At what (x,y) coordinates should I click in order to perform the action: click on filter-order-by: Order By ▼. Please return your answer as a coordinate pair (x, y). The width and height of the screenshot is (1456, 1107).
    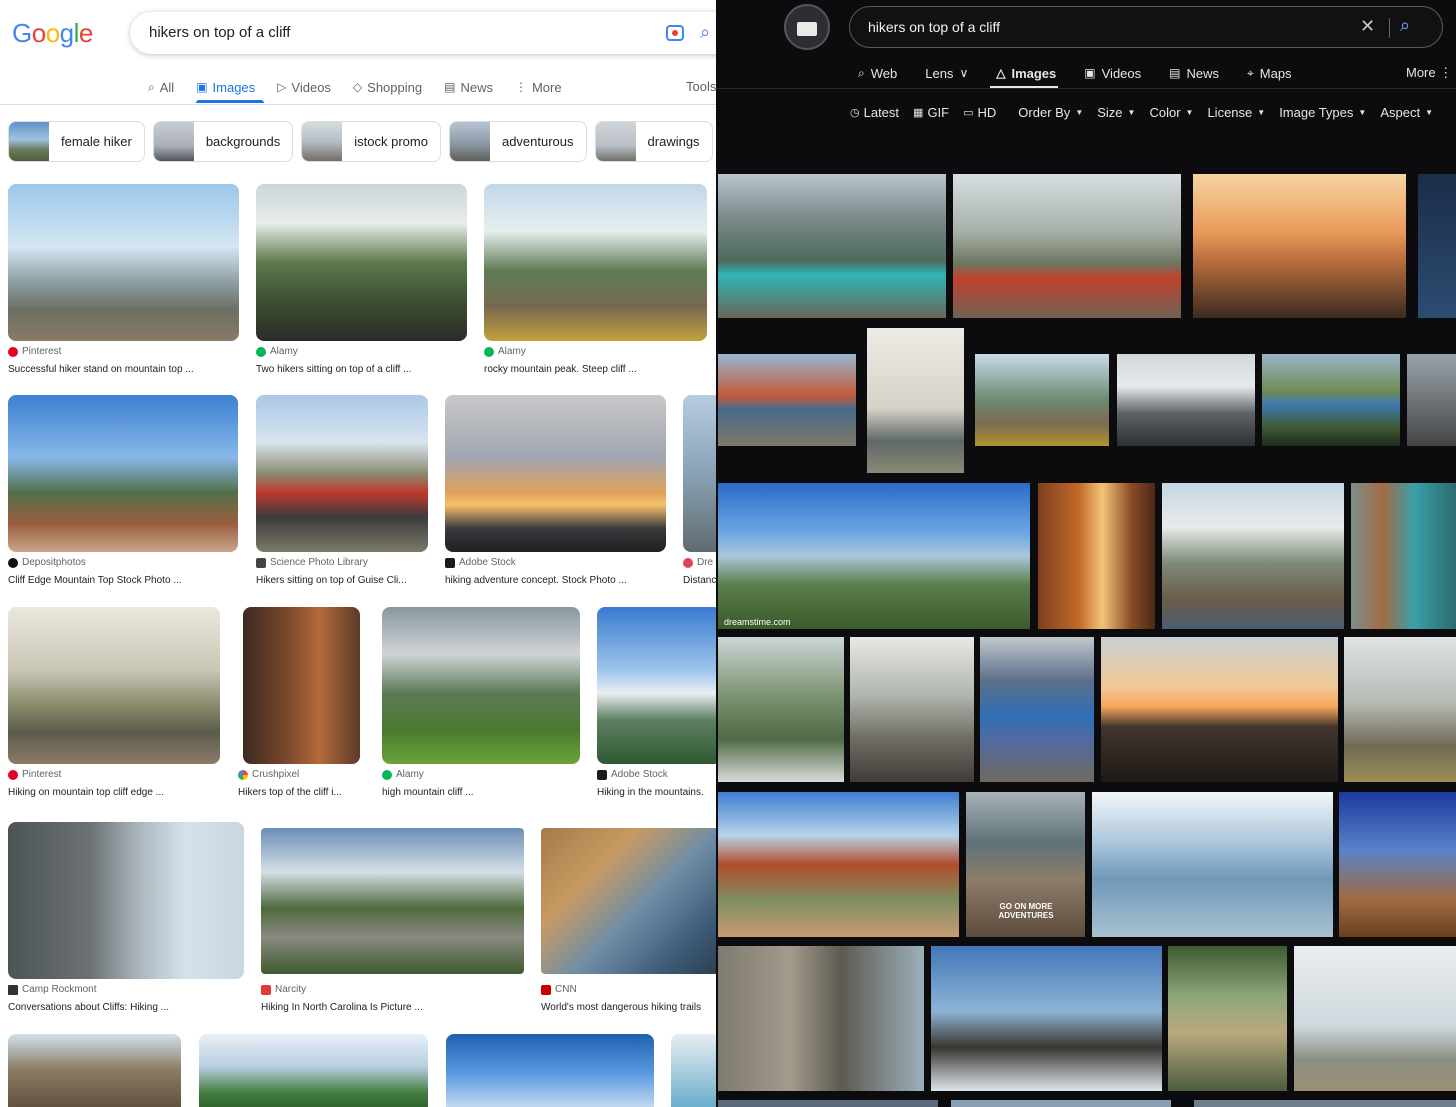
    Looking at the image, I should click on (1050, 112).